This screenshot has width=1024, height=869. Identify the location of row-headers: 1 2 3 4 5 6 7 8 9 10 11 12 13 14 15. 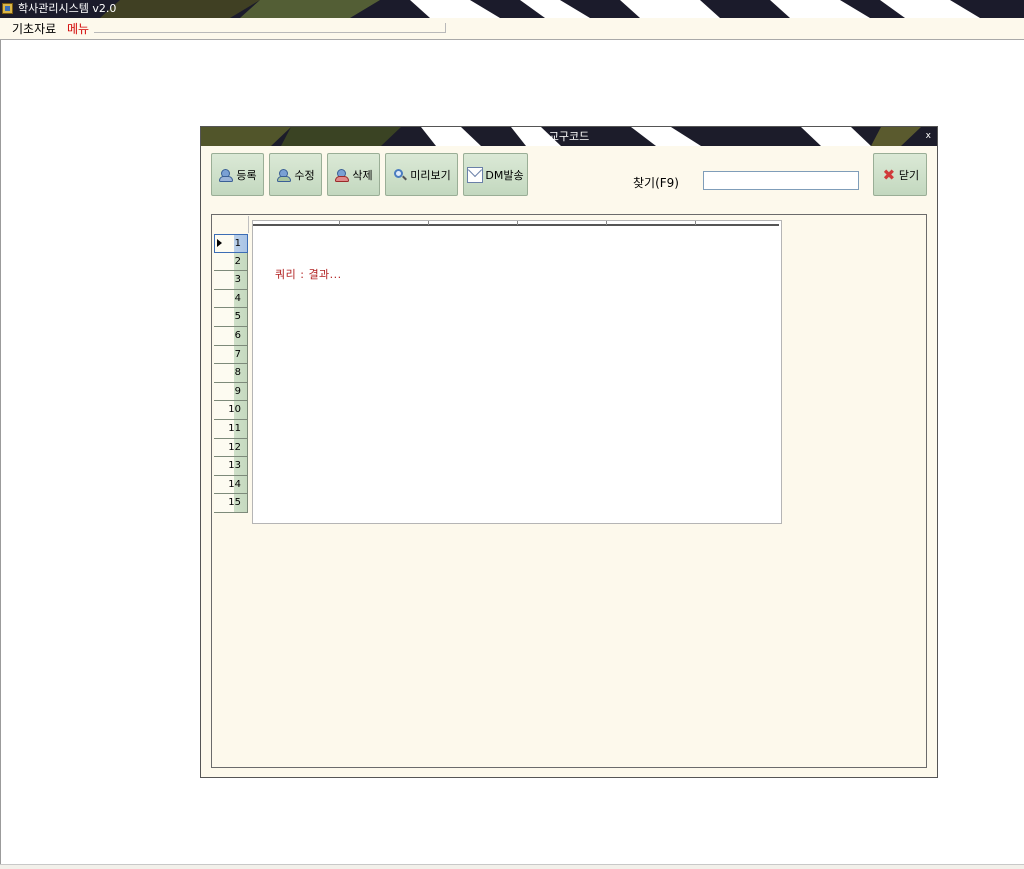
(231, 373).